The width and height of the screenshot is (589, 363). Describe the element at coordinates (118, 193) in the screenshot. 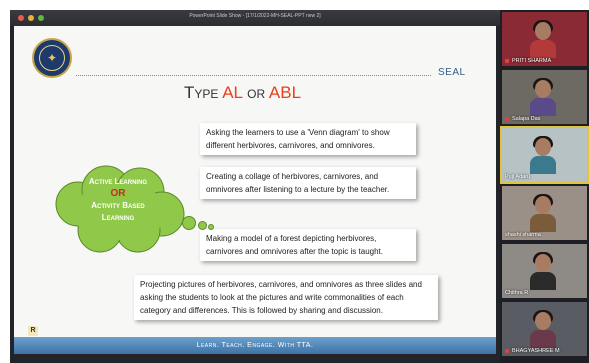

I see `cloud-line-or: OR` at that location.